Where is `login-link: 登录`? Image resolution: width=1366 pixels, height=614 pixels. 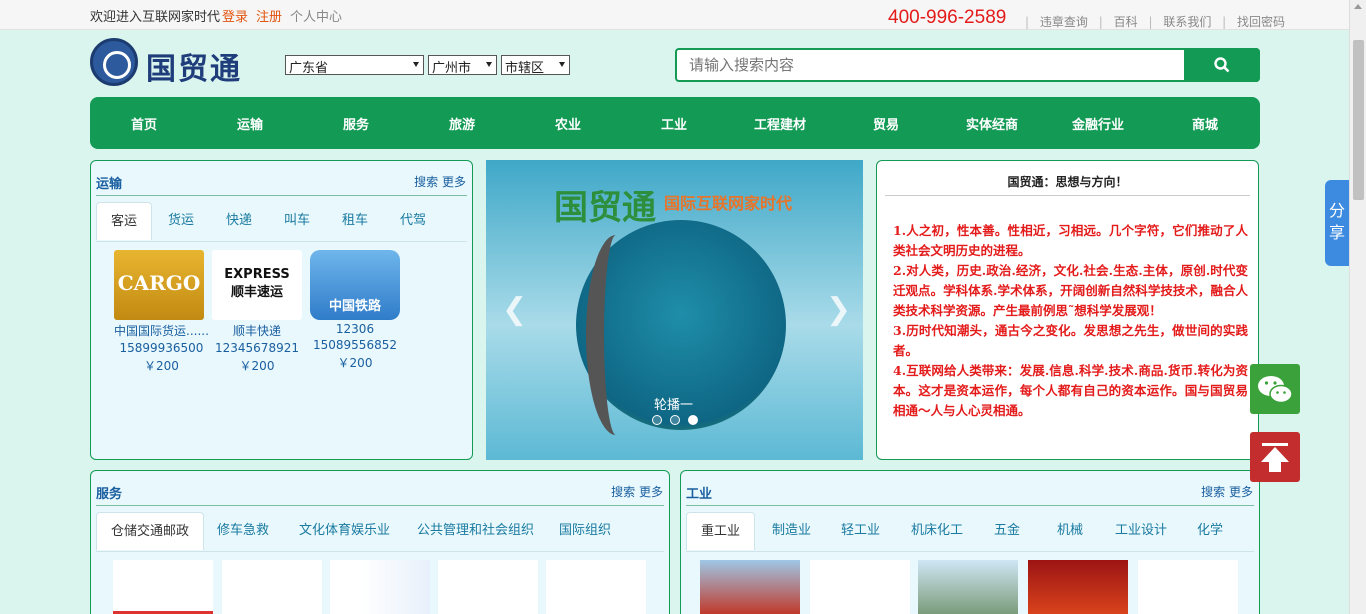 login-link: 登录 is located at coordinates (235, 15).